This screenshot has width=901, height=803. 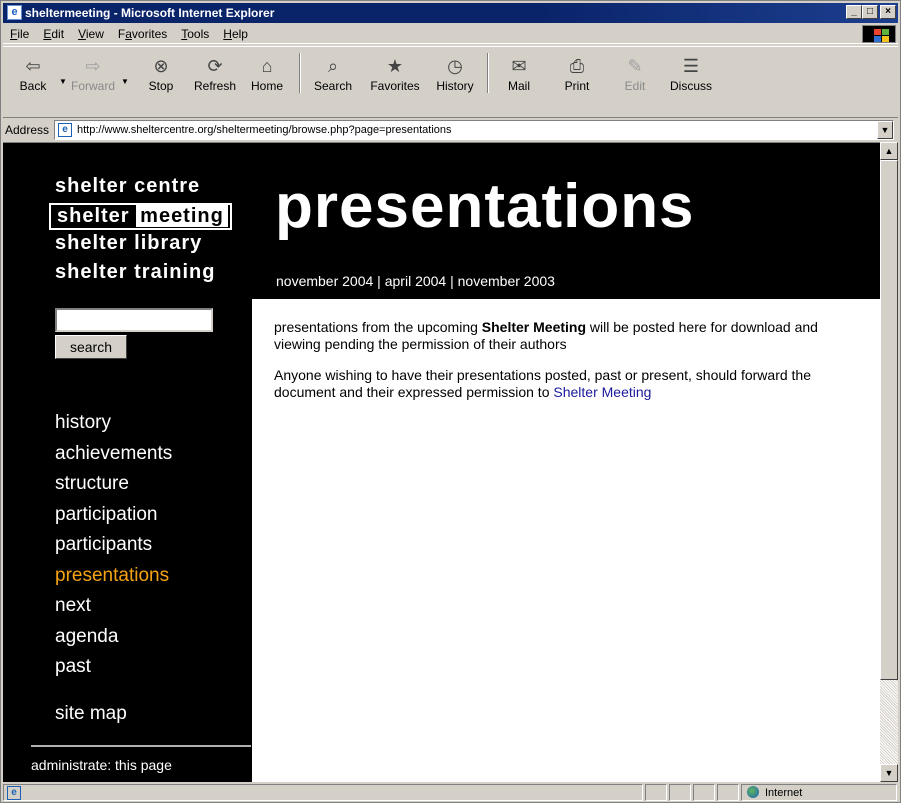 What do you see at coordinates (215, 66) in the screenshot?
I see `refresh-icon: ⟳` at bounding box center [215, 66].